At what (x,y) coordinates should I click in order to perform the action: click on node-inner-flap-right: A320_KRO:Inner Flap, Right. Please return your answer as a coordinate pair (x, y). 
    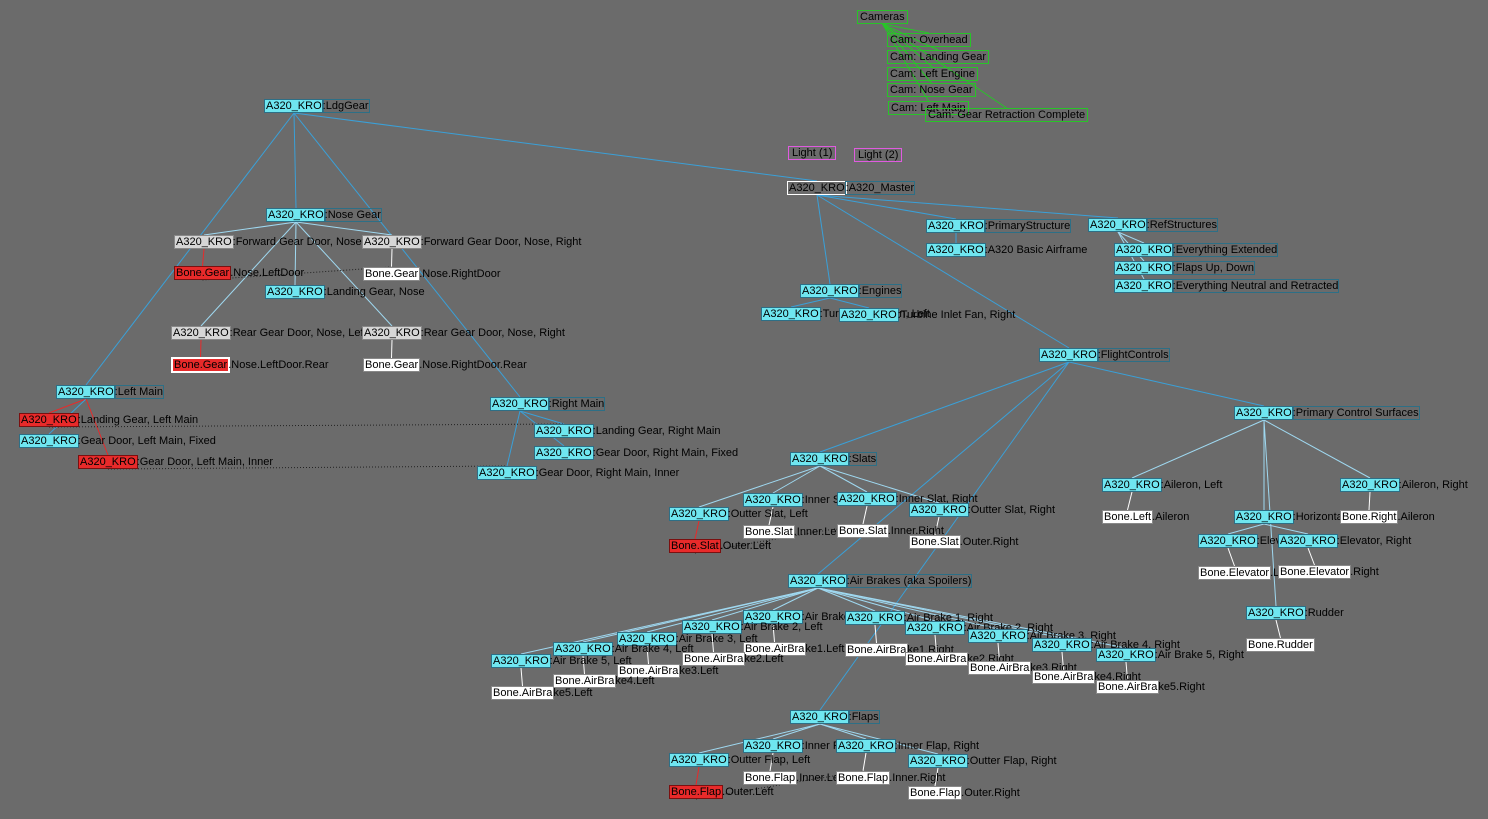
    Looking at the image, I should click on (907, 746).